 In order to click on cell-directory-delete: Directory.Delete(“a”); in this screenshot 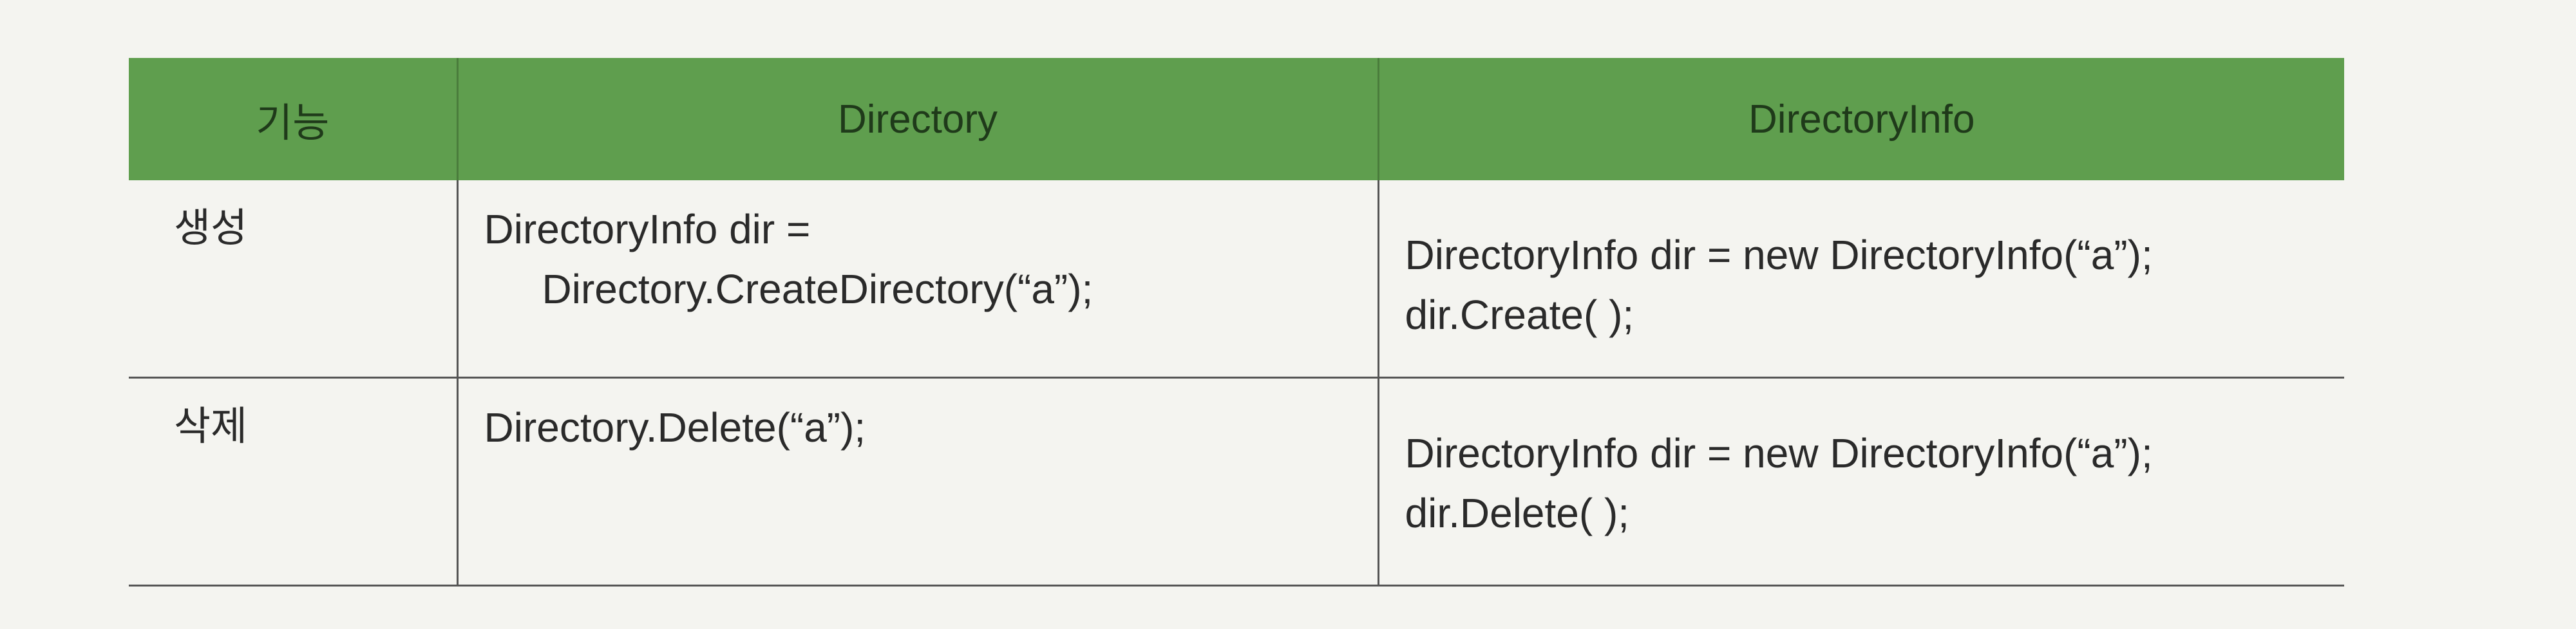, I will do `click(918, 482)`.